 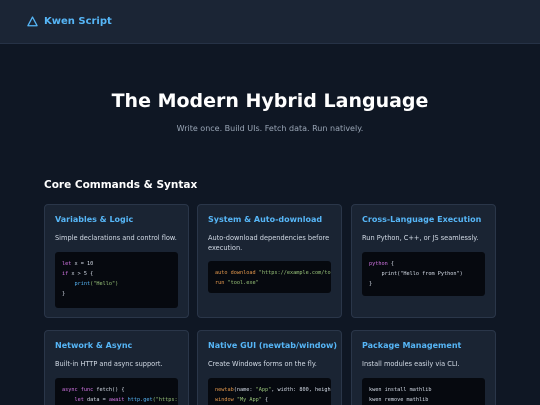 I want to click on brand-logo: Kwen Script, so click(x=69, y=21).